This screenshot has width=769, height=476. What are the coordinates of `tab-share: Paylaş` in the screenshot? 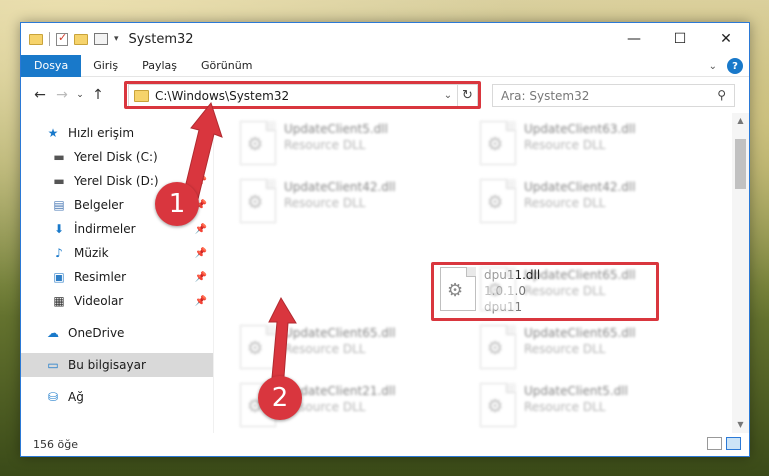 It's located at (159, 66).